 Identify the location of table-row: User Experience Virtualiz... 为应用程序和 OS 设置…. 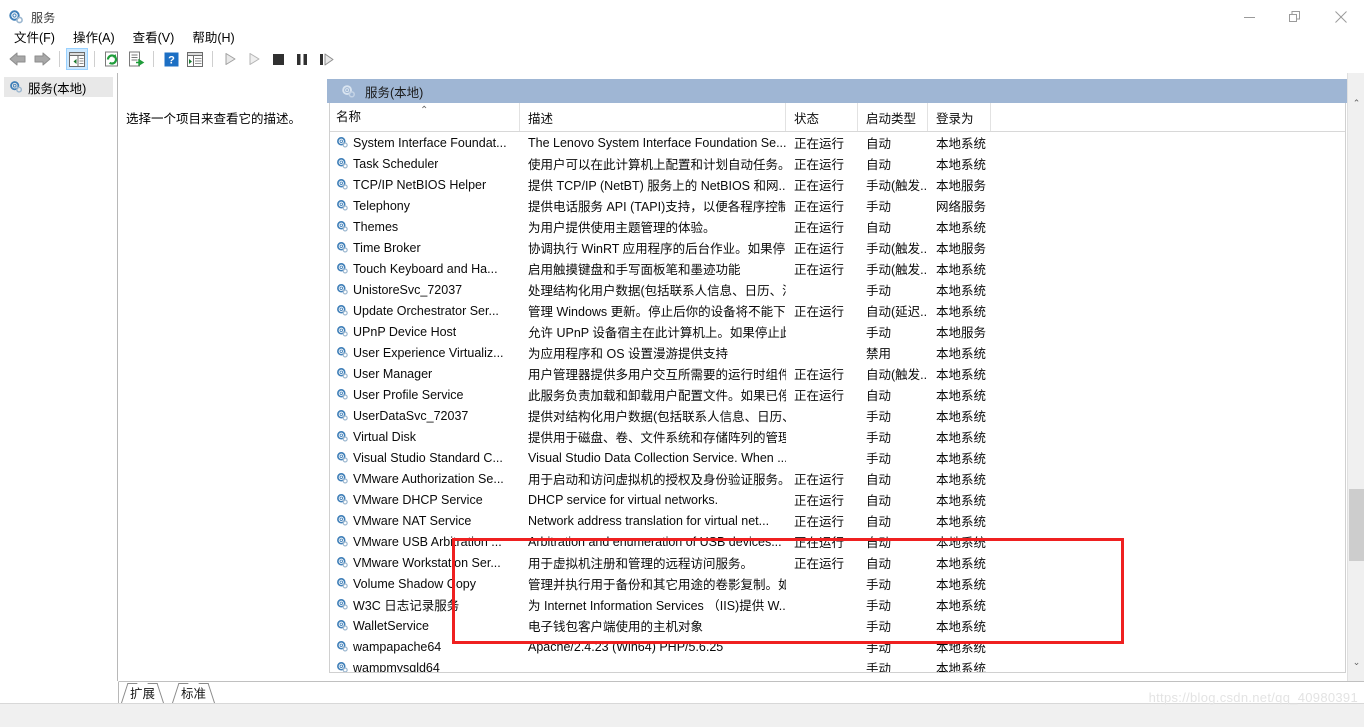
(837, 352).